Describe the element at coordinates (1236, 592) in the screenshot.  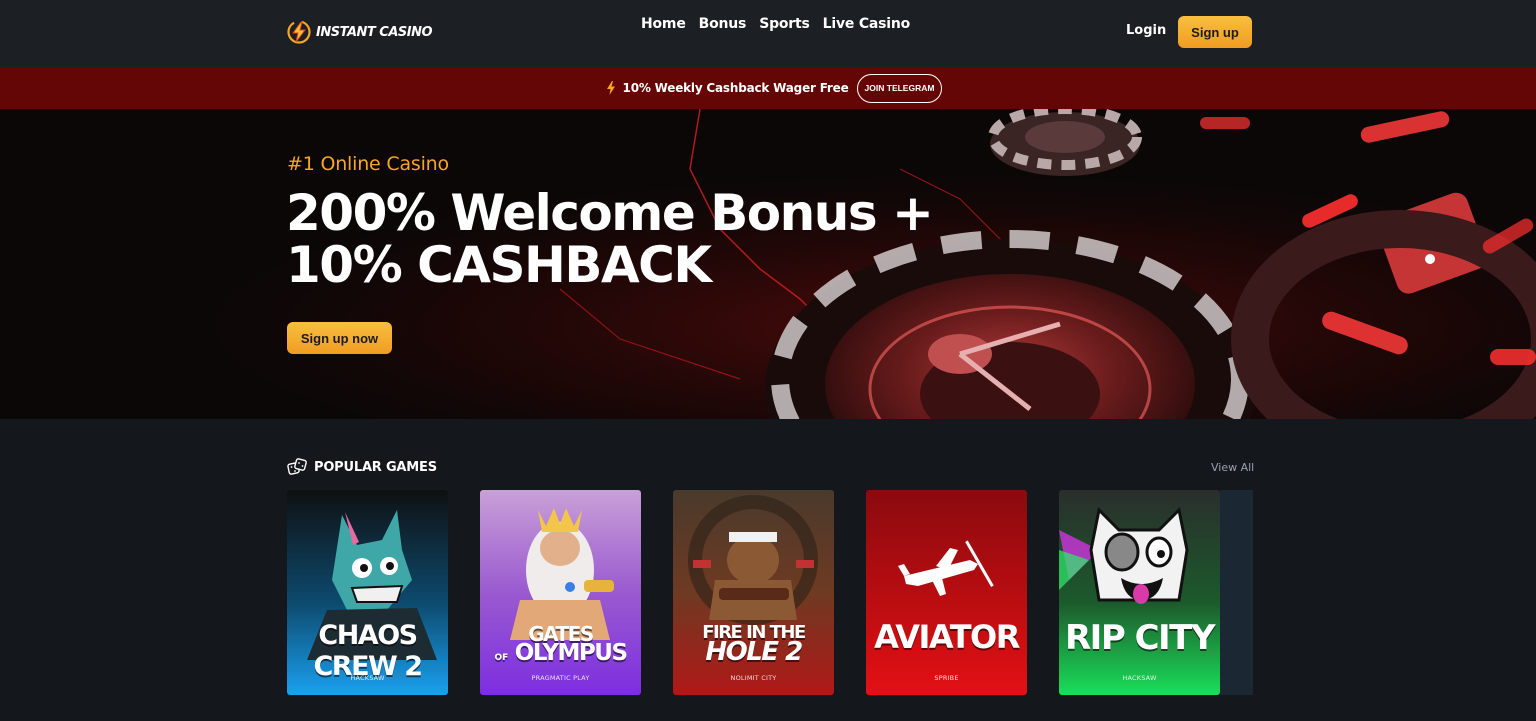
I see `next-game-card-peek` at that location.